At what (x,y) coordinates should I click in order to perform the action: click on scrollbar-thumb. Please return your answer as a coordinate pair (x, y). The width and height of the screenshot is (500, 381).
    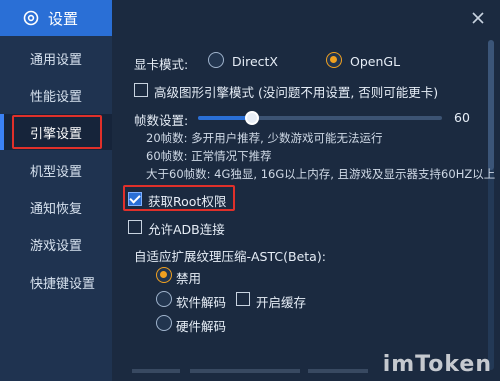
    Looking at the image, I should click on (491, 105).